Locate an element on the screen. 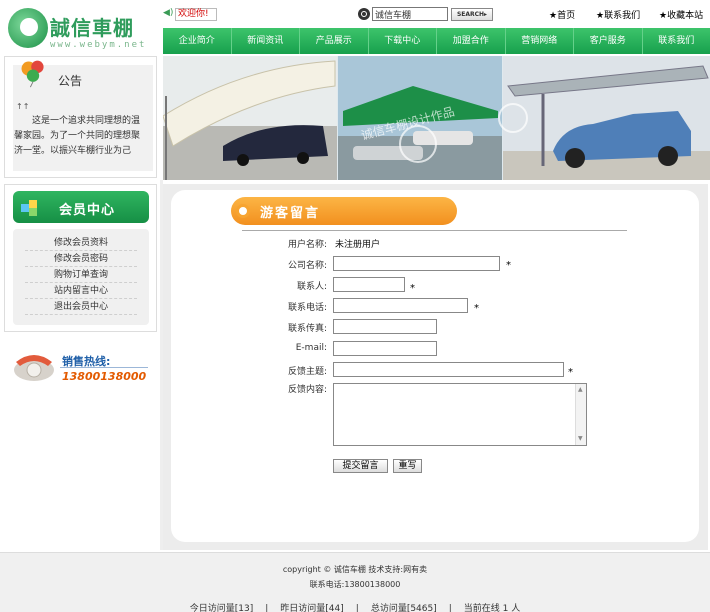  logo-emblem-icon is located at coordinates (28, 28).